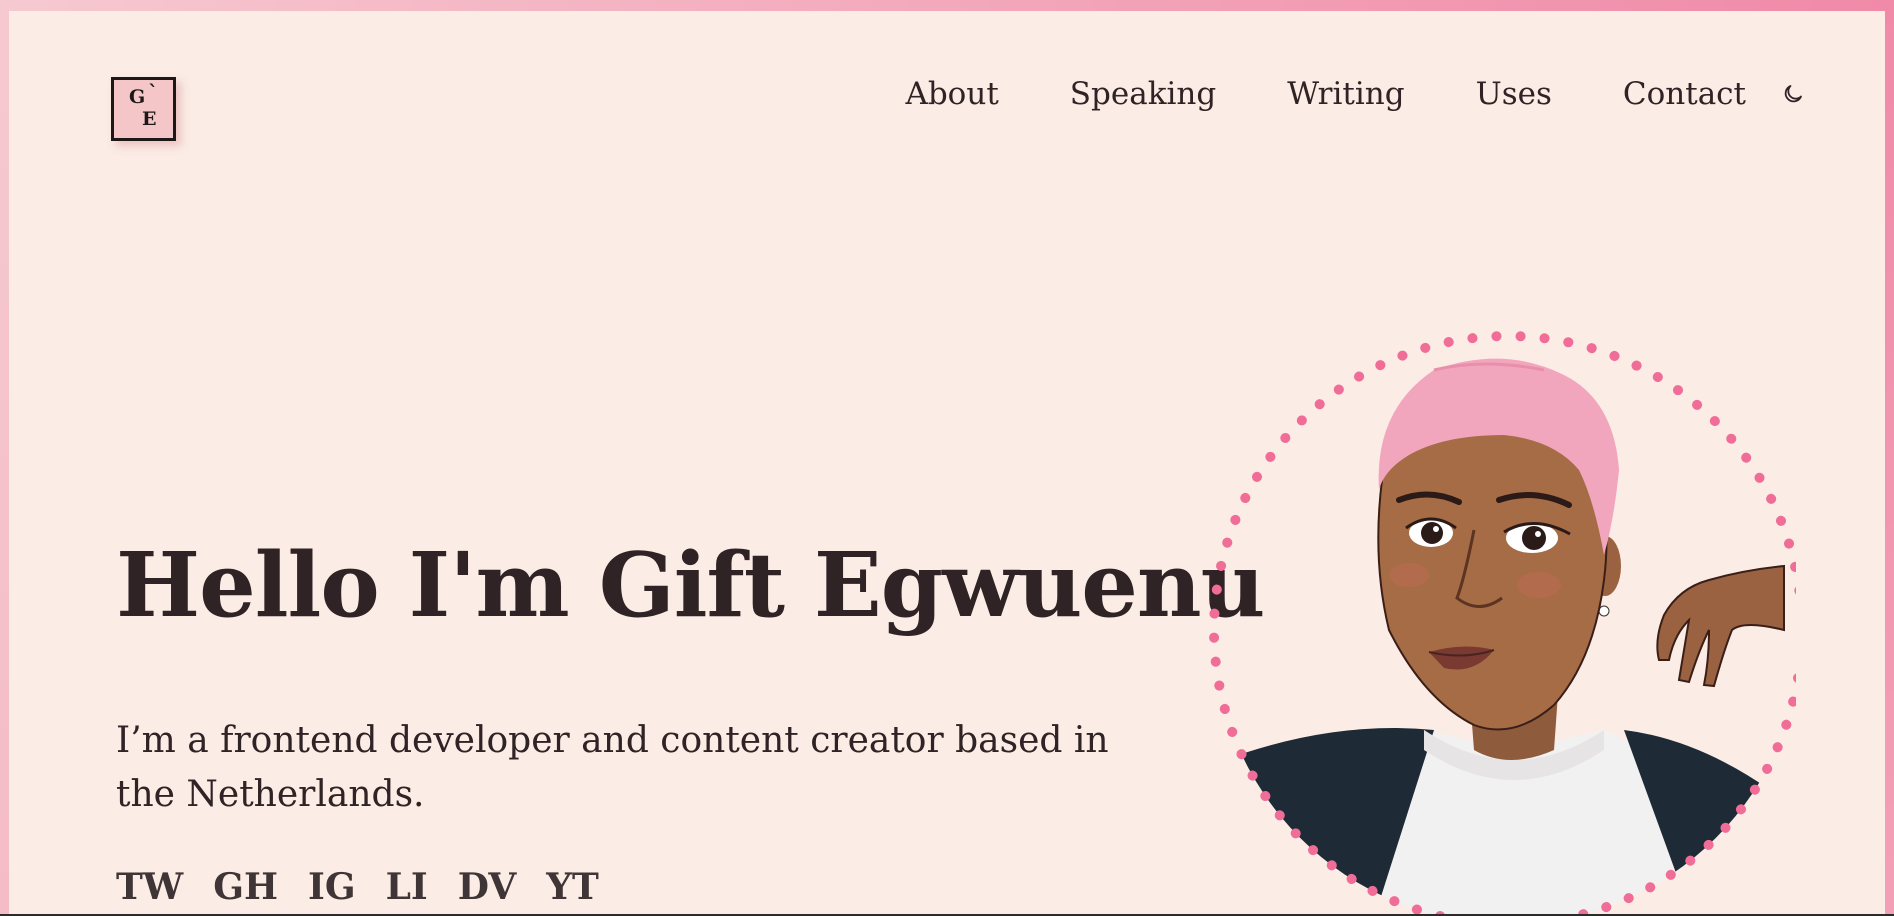  What do you see at coordinates (947, 5) in the screenshot?
I see `top-gradient-border` at bounding box center [947, 5].